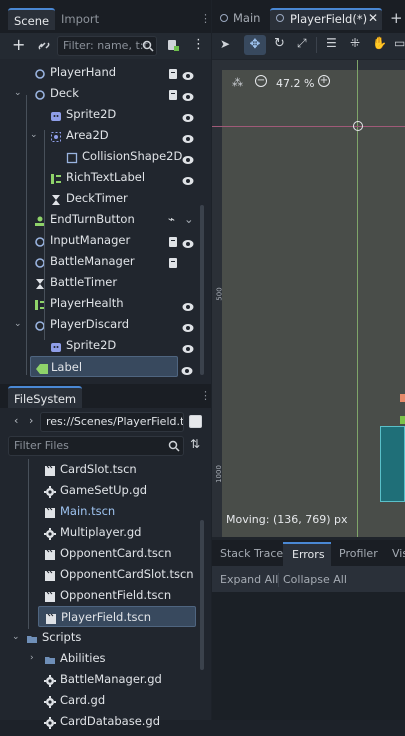  Describe the element at coordinates (80, 19) in the screenshot. I see `tab-import: Import` at that location.